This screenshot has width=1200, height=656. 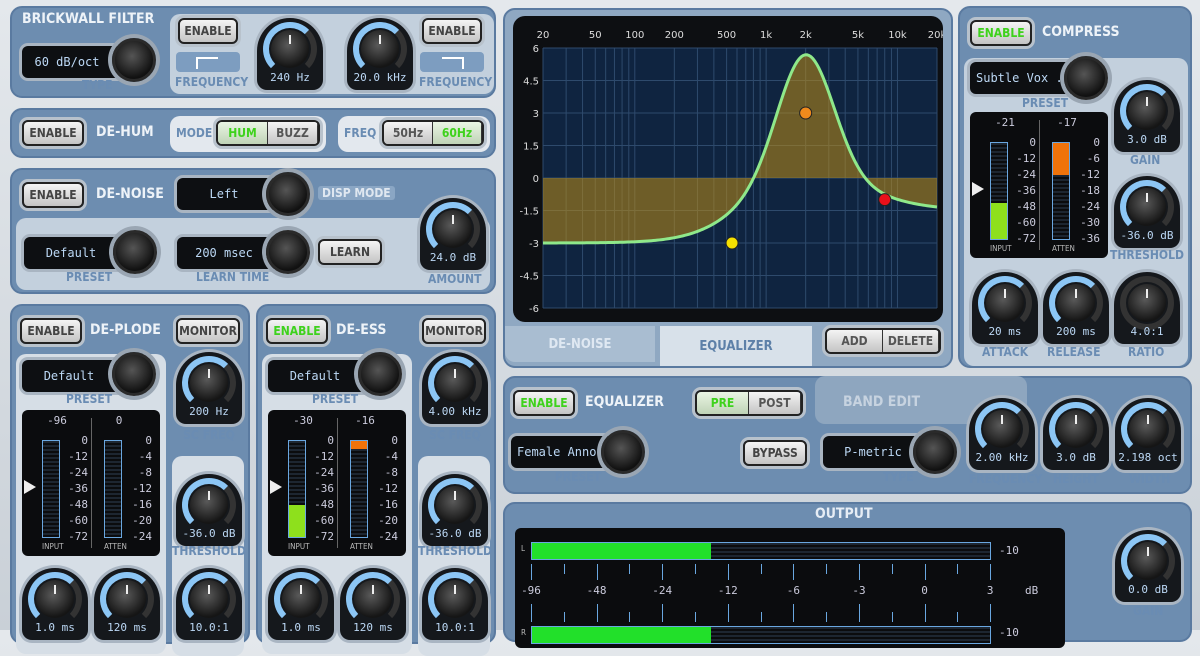 What do you see at coordinates (452, 31) in the screenshot?
I see `high-cut-enable-button: ENABLE` at bounding box center [452, 31].